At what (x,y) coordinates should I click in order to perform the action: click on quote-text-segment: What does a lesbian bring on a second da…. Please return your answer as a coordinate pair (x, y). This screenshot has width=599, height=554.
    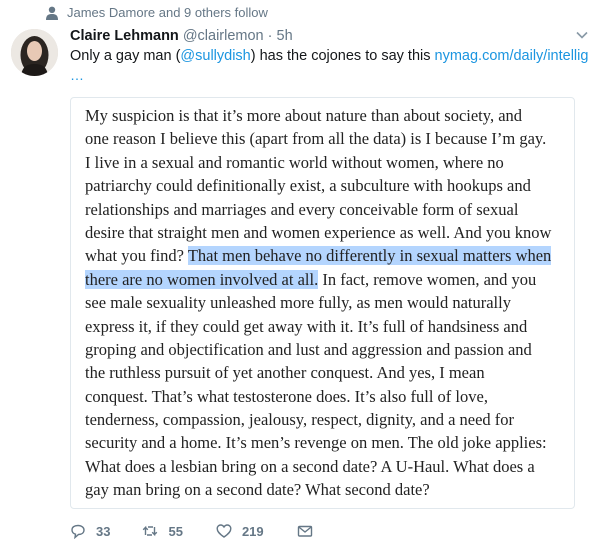
    Looking at the image, I should click on (310, 466).